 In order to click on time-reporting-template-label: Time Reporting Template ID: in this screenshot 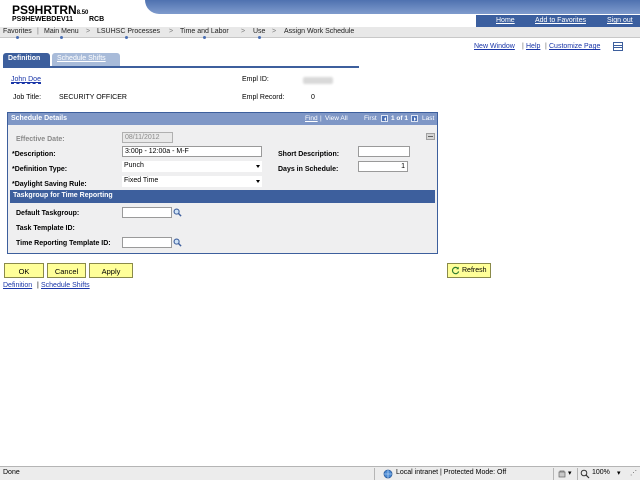, I will do `click(63, 243)`.